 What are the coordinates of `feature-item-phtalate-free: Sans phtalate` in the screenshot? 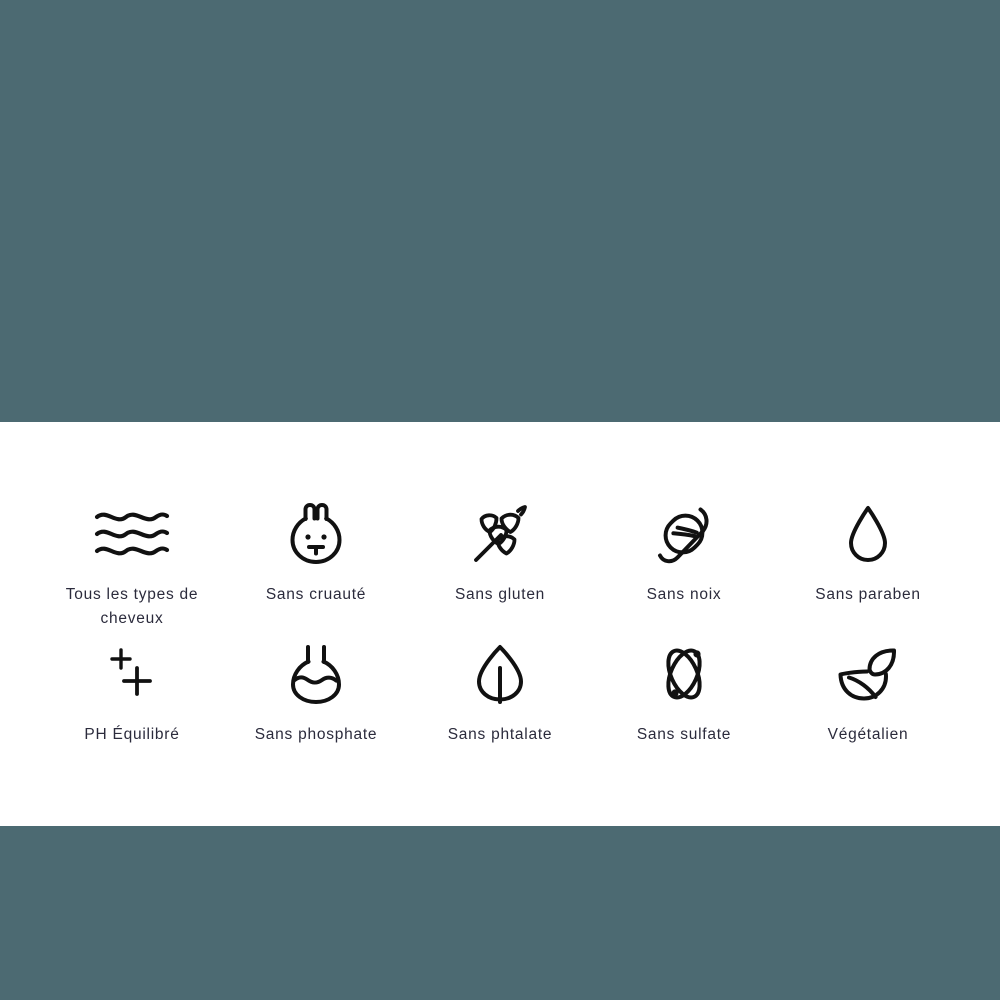 It's located at (500, 695).